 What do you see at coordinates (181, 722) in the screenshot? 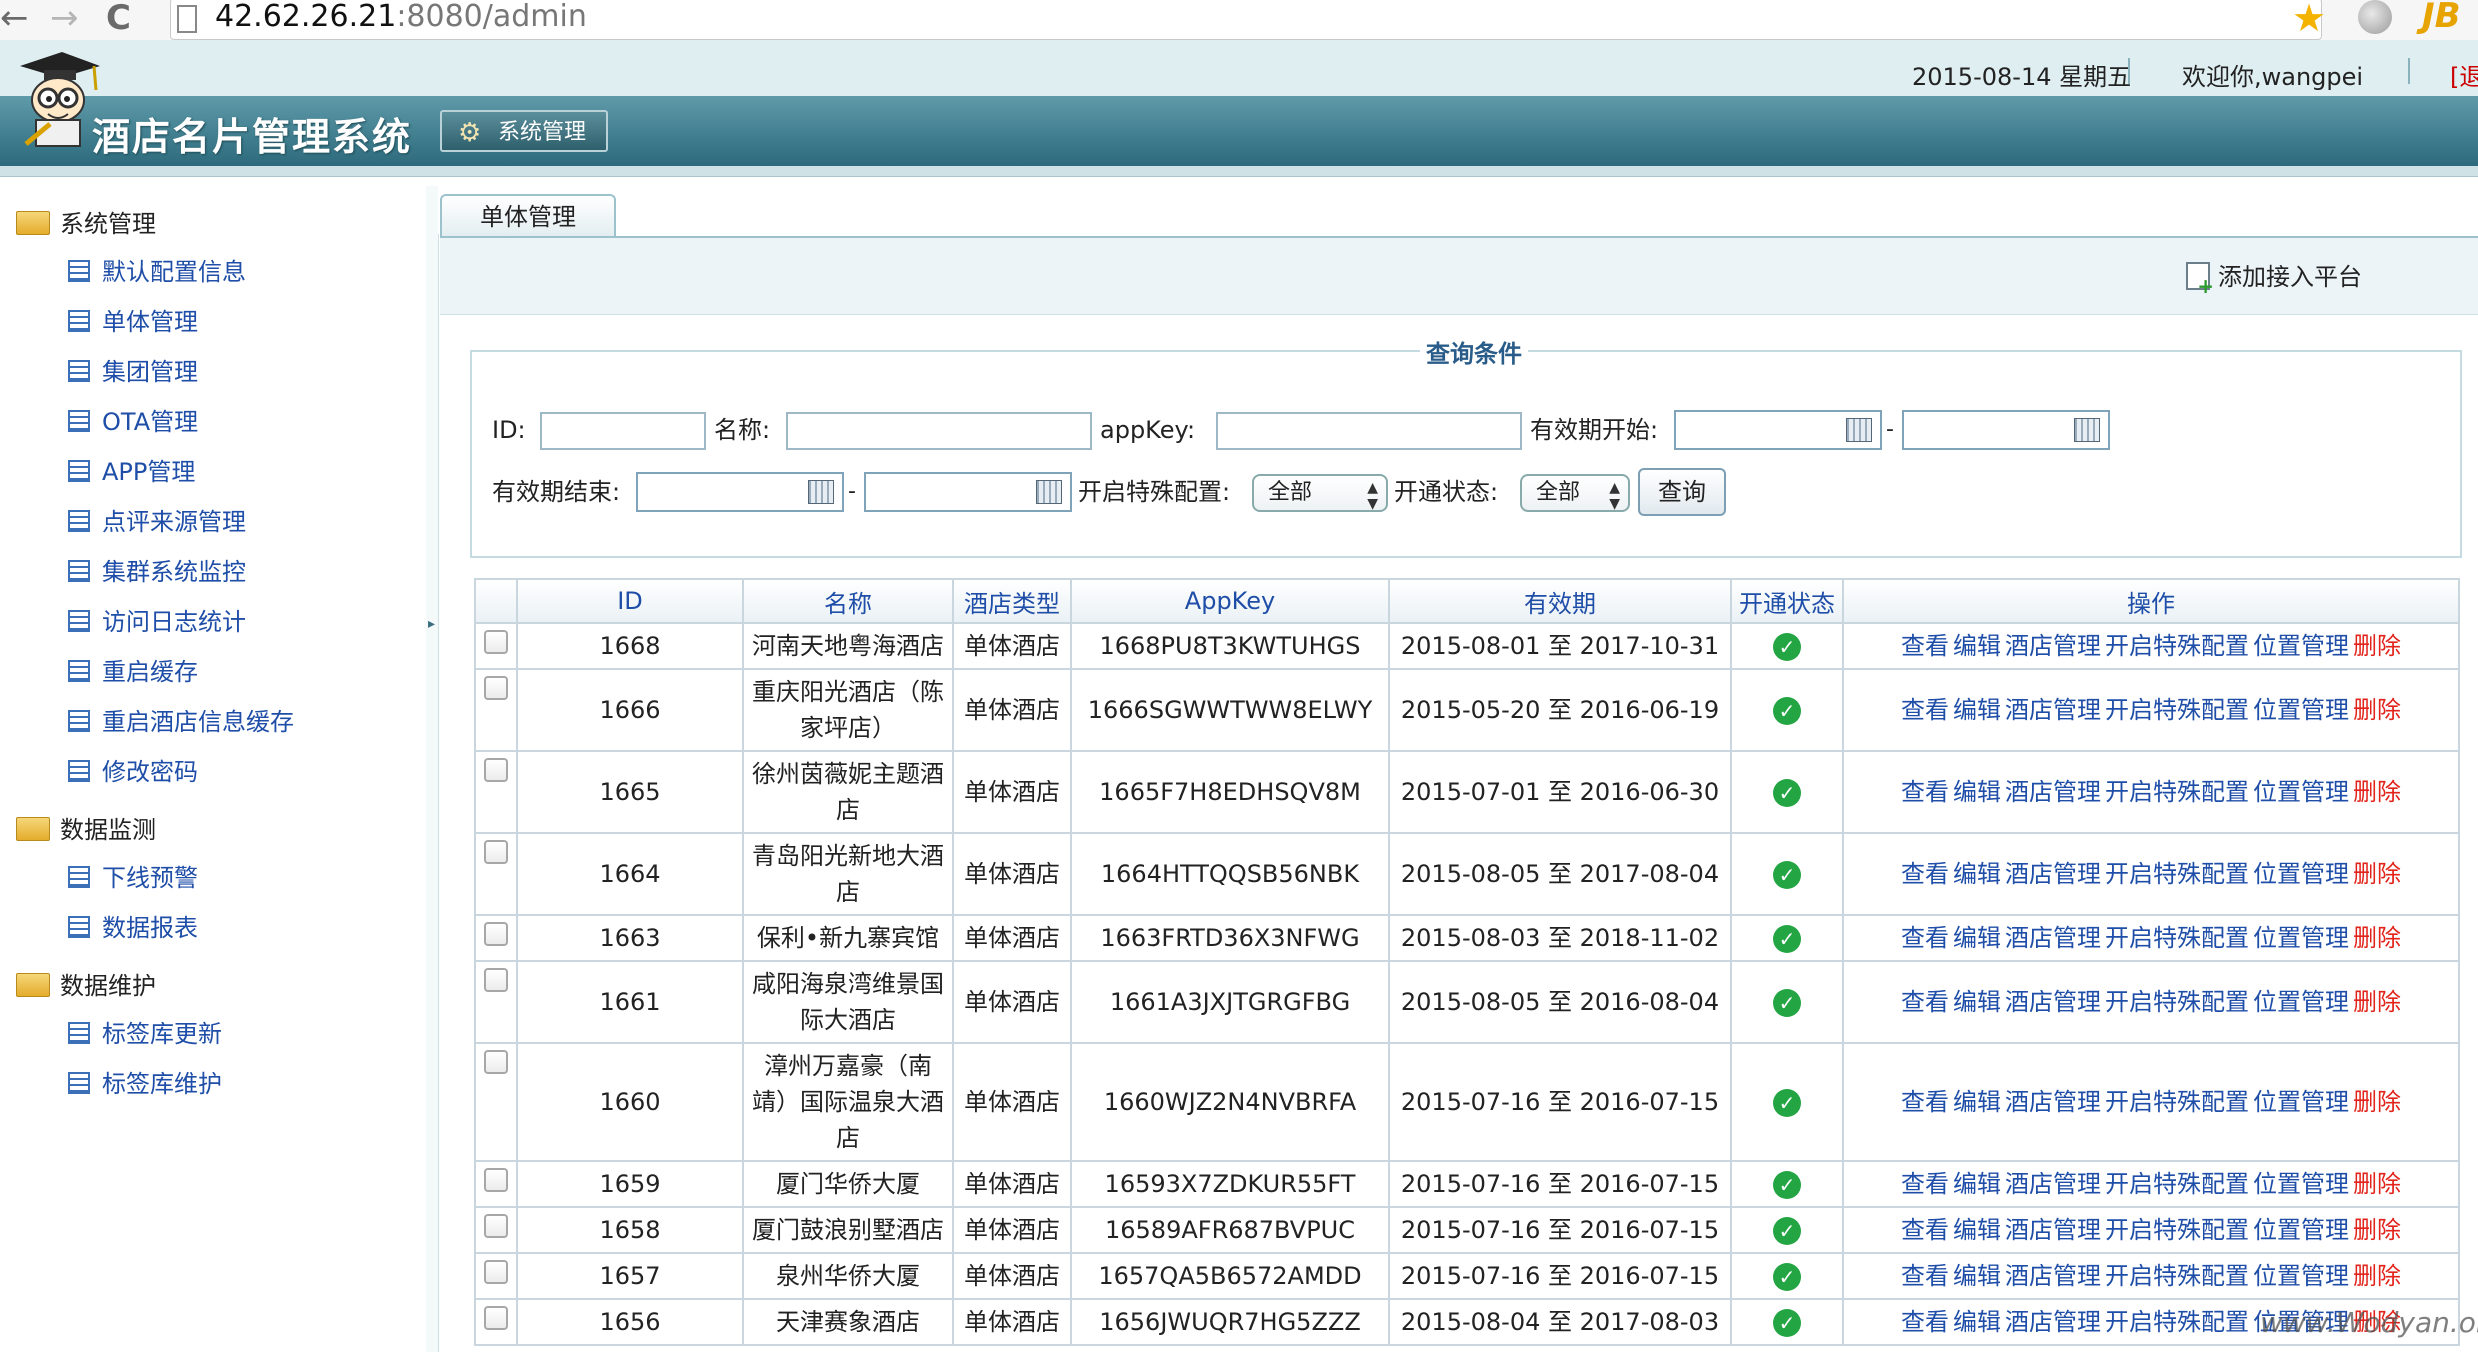
I see `sidebar-item-restart-hotel-cache: 重启酒店信息缓存` at bounding box center [181, 722].